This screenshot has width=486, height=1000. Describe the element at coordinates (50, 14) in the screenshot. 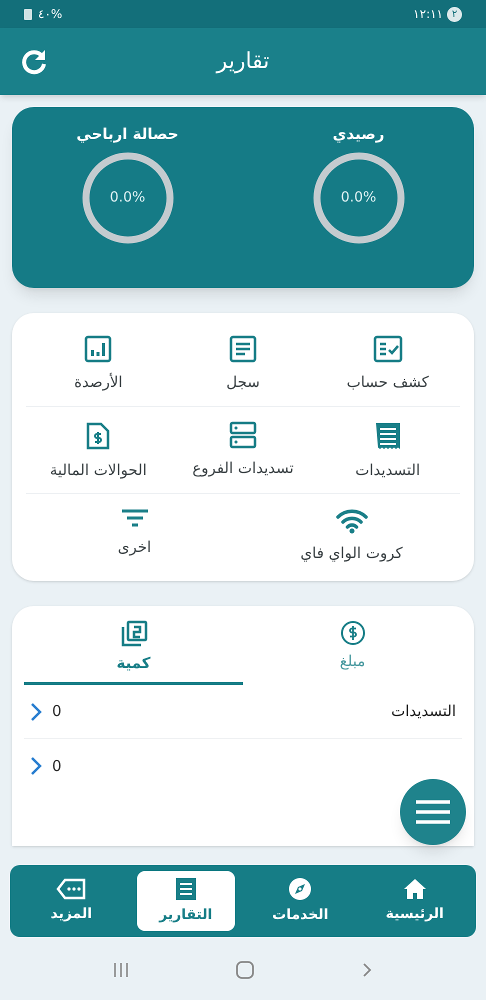

I see `battery-percent: %٤٠` at that location.